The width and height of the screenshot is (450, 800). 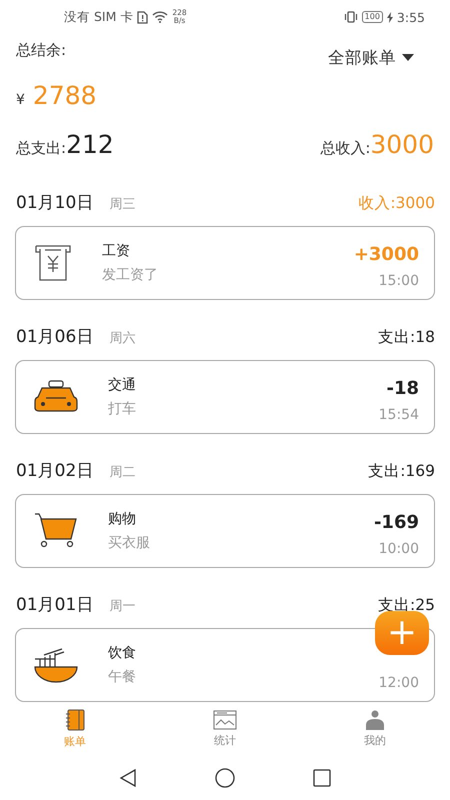 What do you see at coordinates (406, 337) in the screenshot?
I see `day-total: 支出:18` at bounding box center [406, 337].